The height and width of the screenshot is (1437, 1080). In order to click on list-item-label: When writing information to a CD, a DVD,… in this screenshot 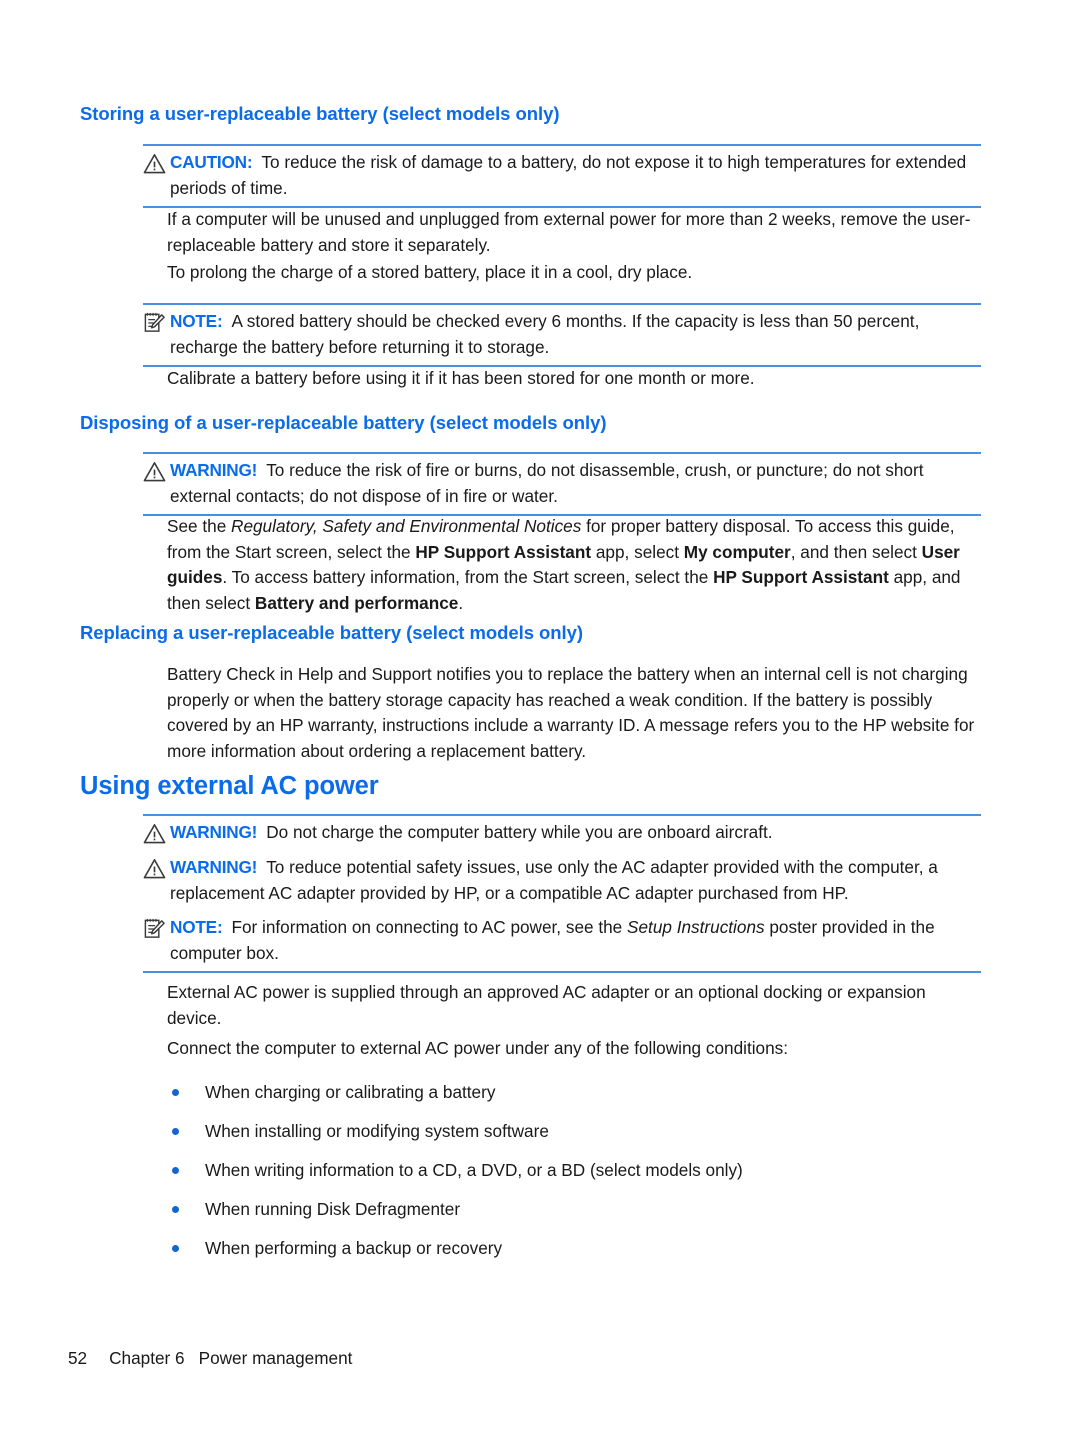, I will do `click(474, 1170)`.